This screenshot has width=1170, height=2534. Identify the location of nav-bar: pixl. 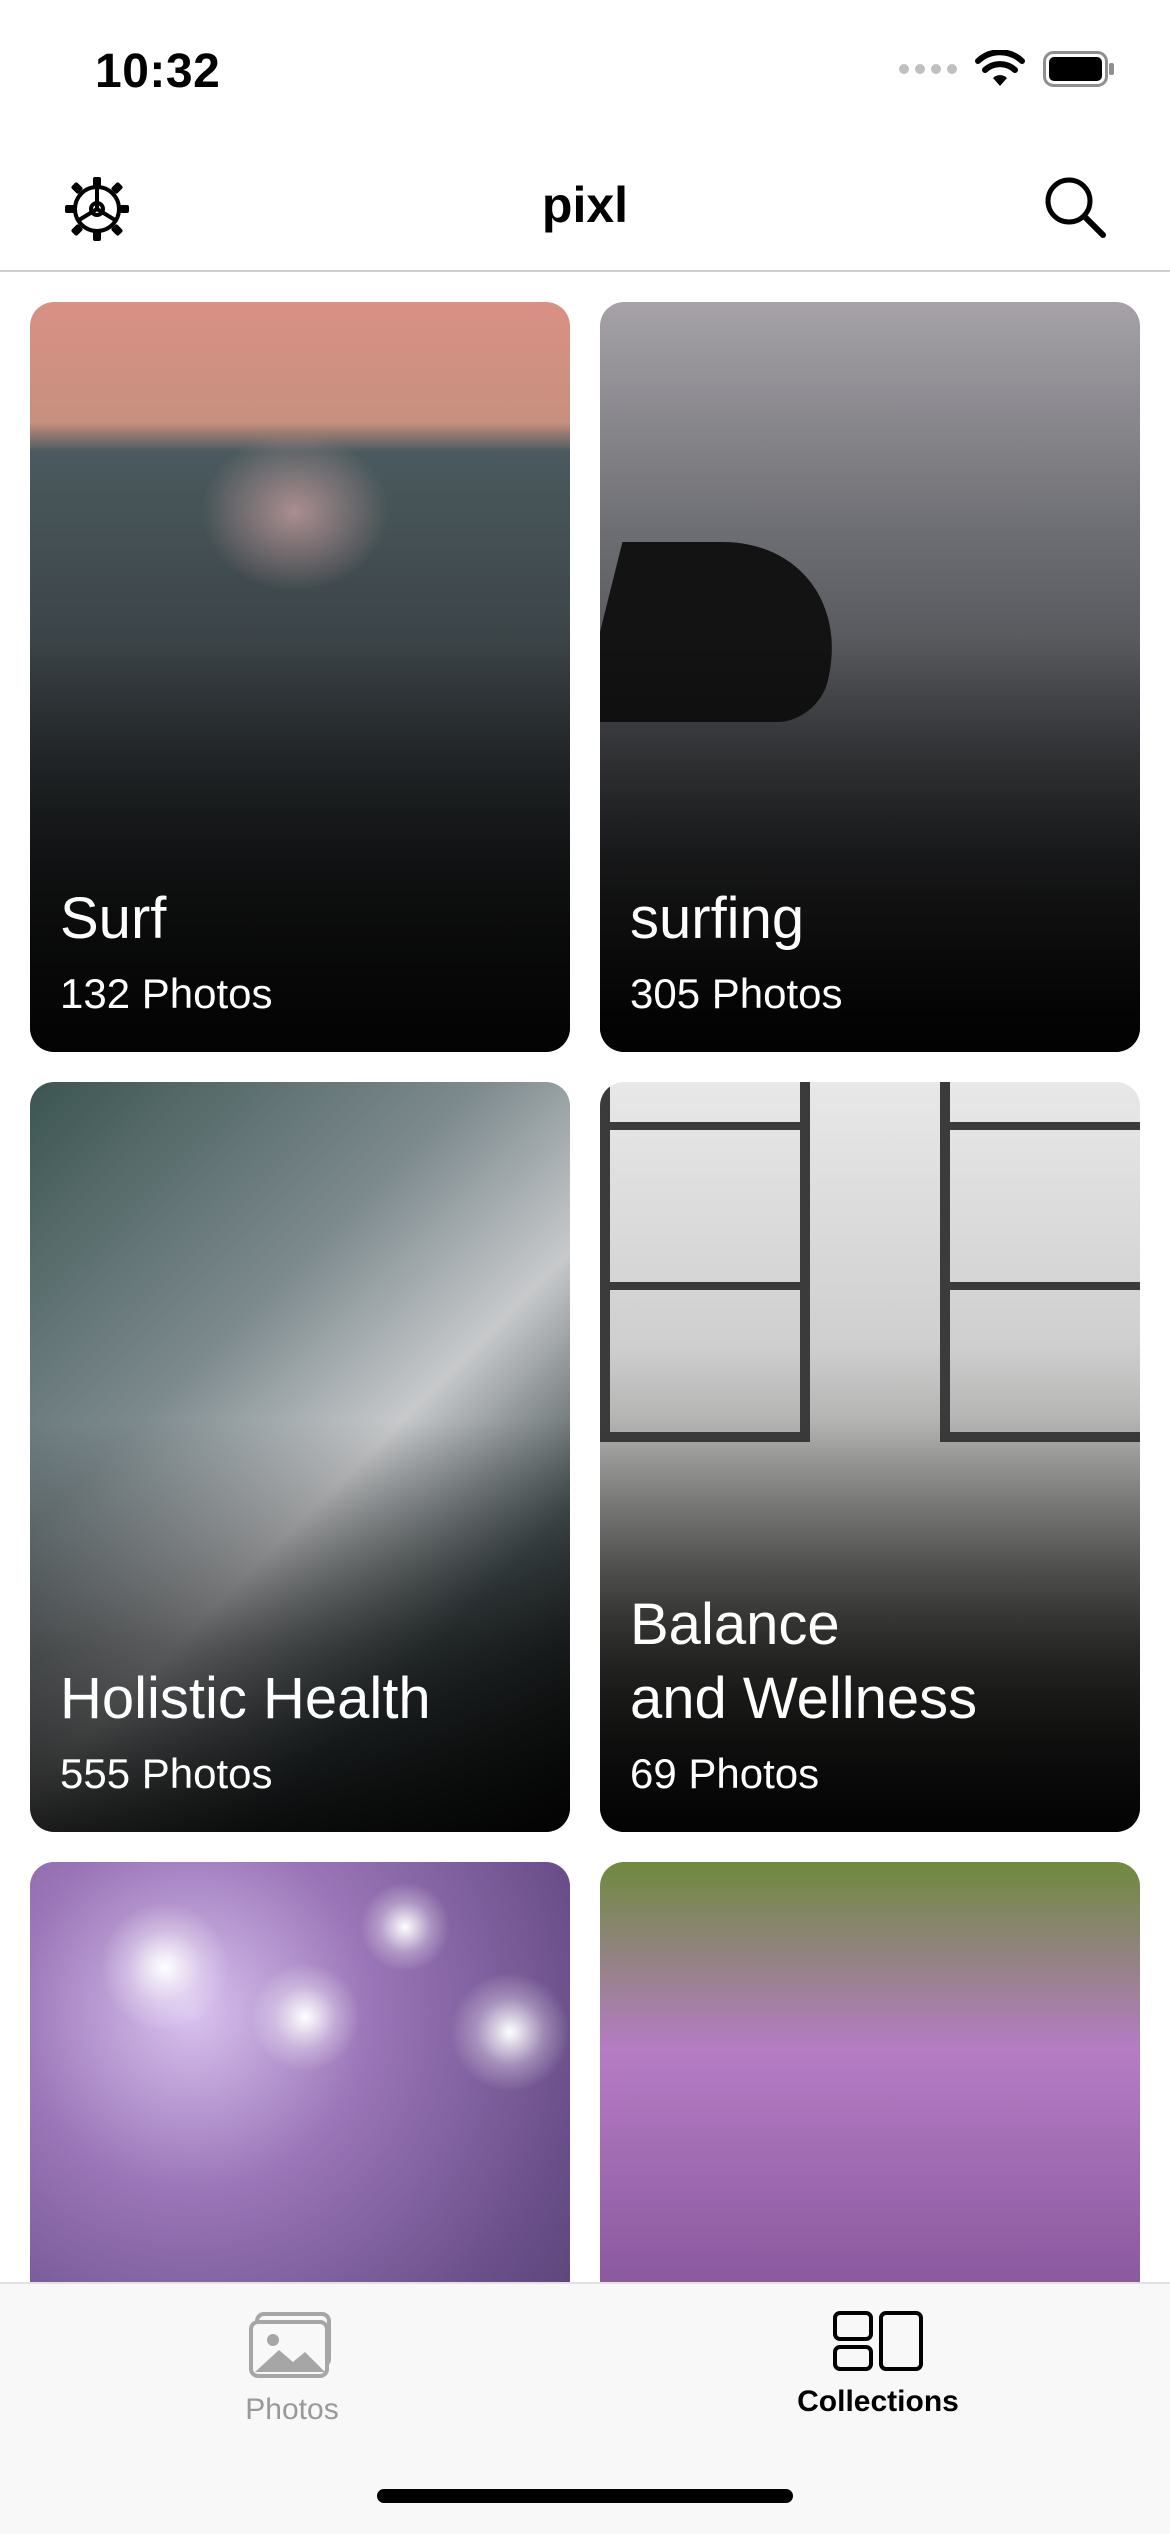
(585, 206).